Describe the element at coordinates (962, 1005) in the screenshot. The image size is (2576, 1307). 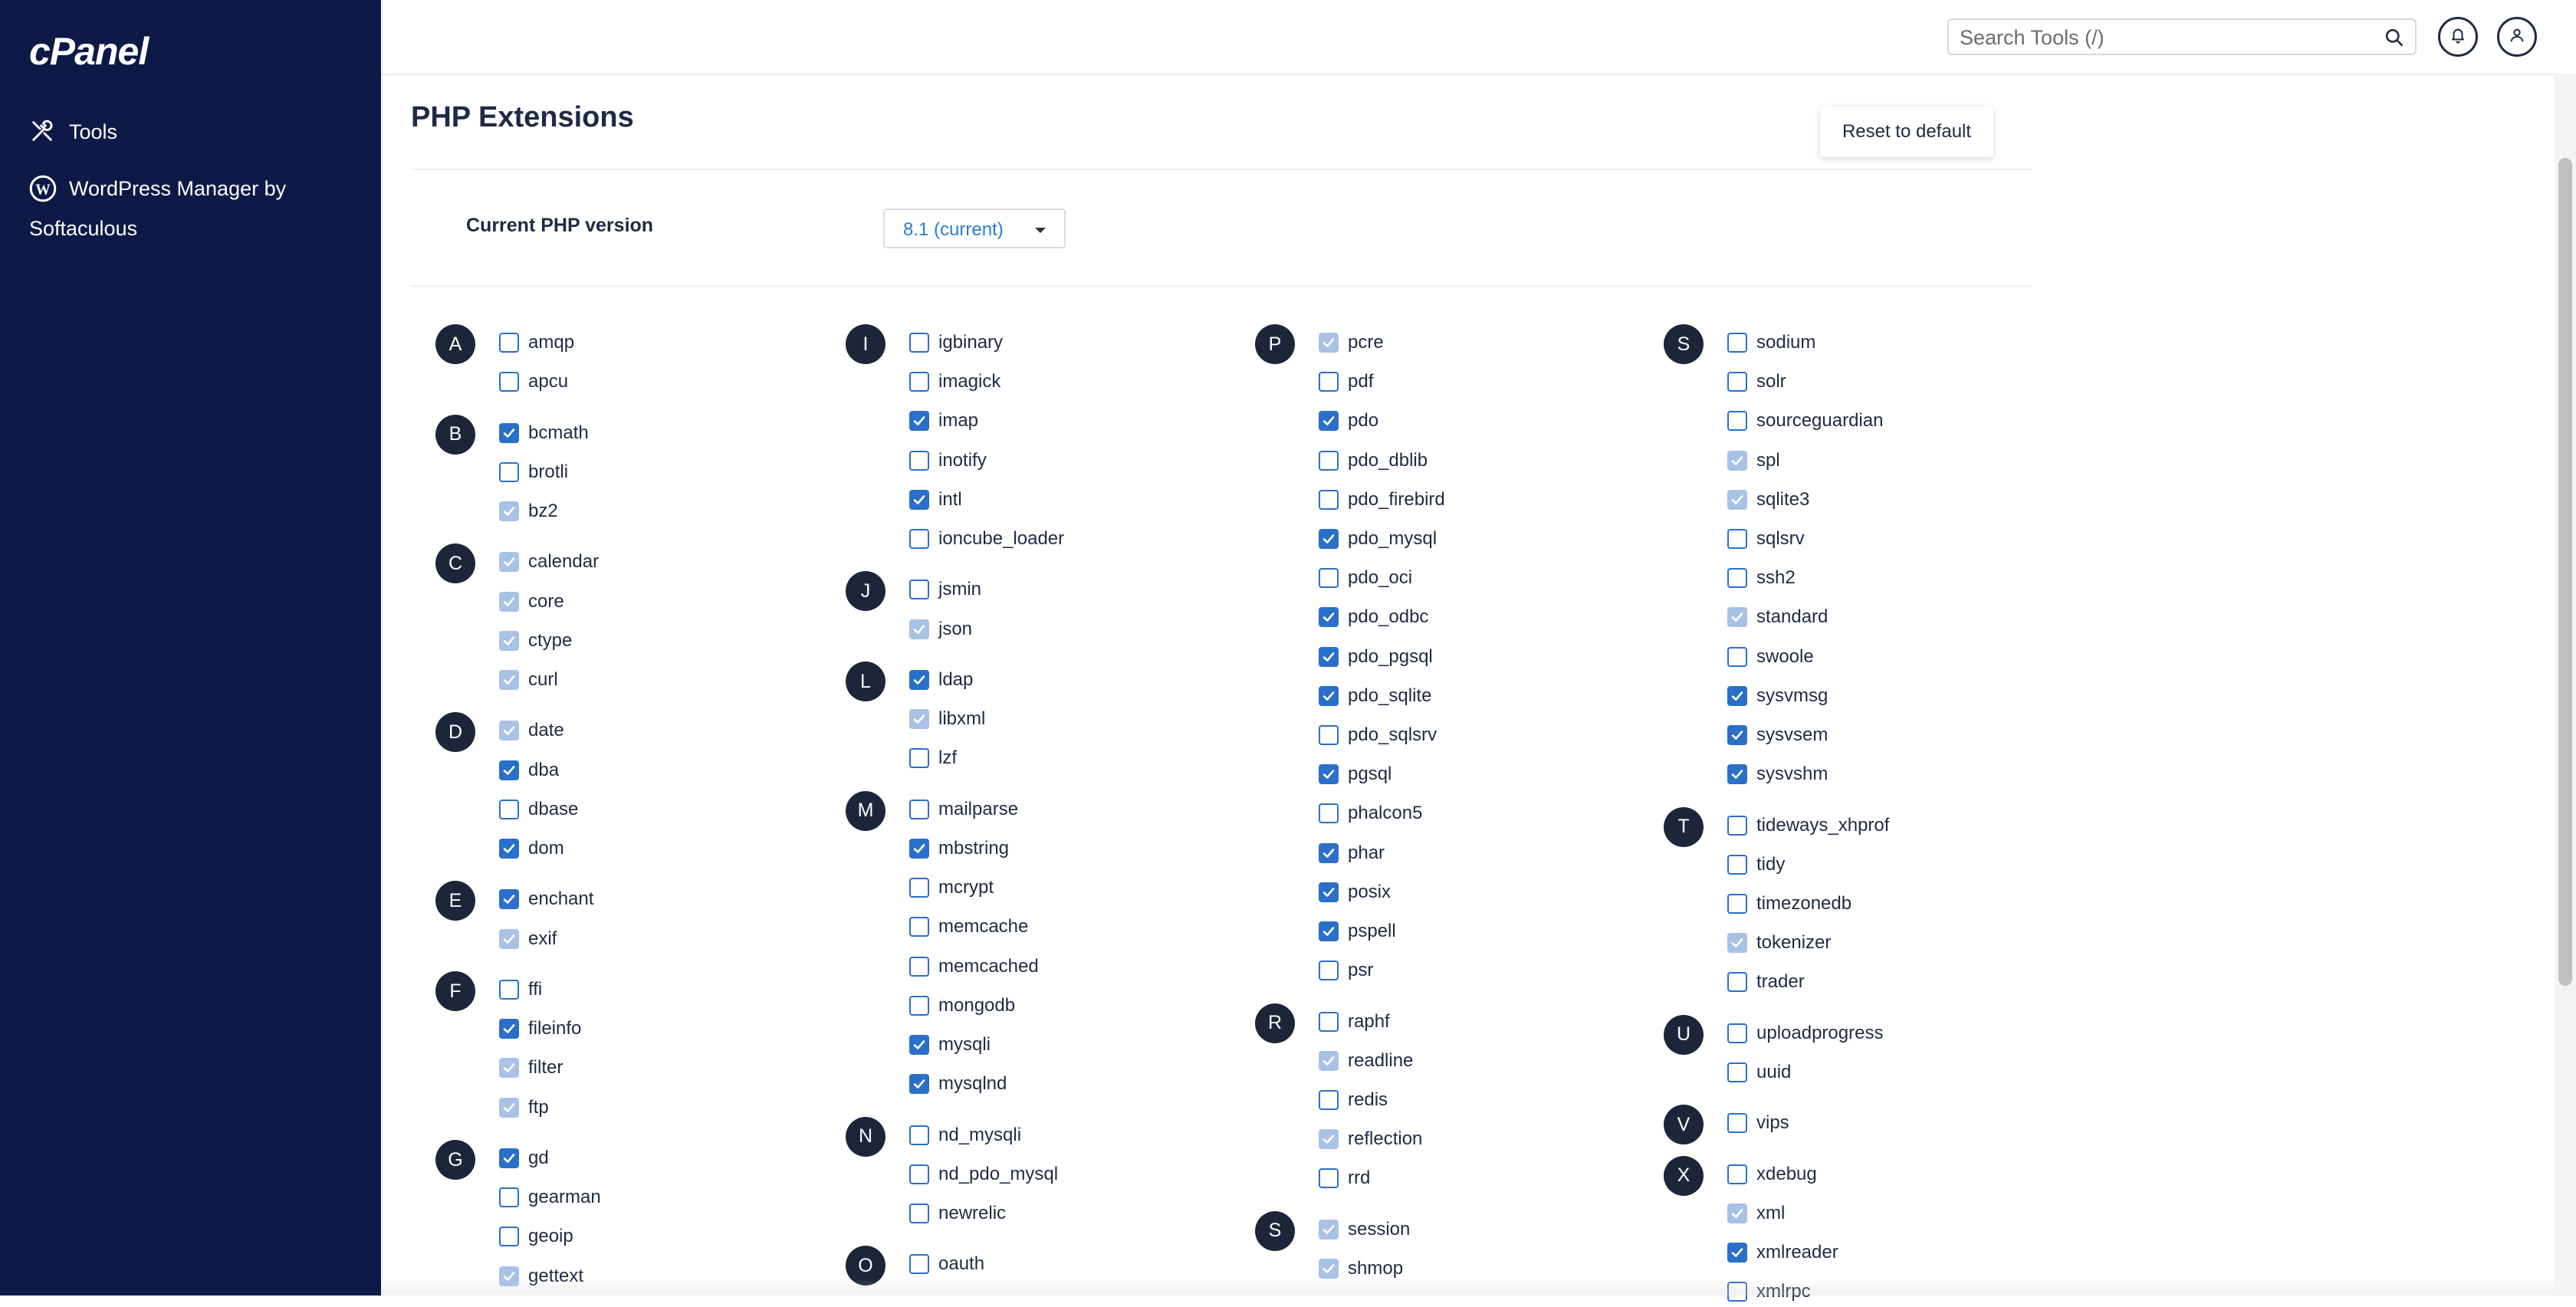
I see `extension-mongodb: mongodb` at that location.